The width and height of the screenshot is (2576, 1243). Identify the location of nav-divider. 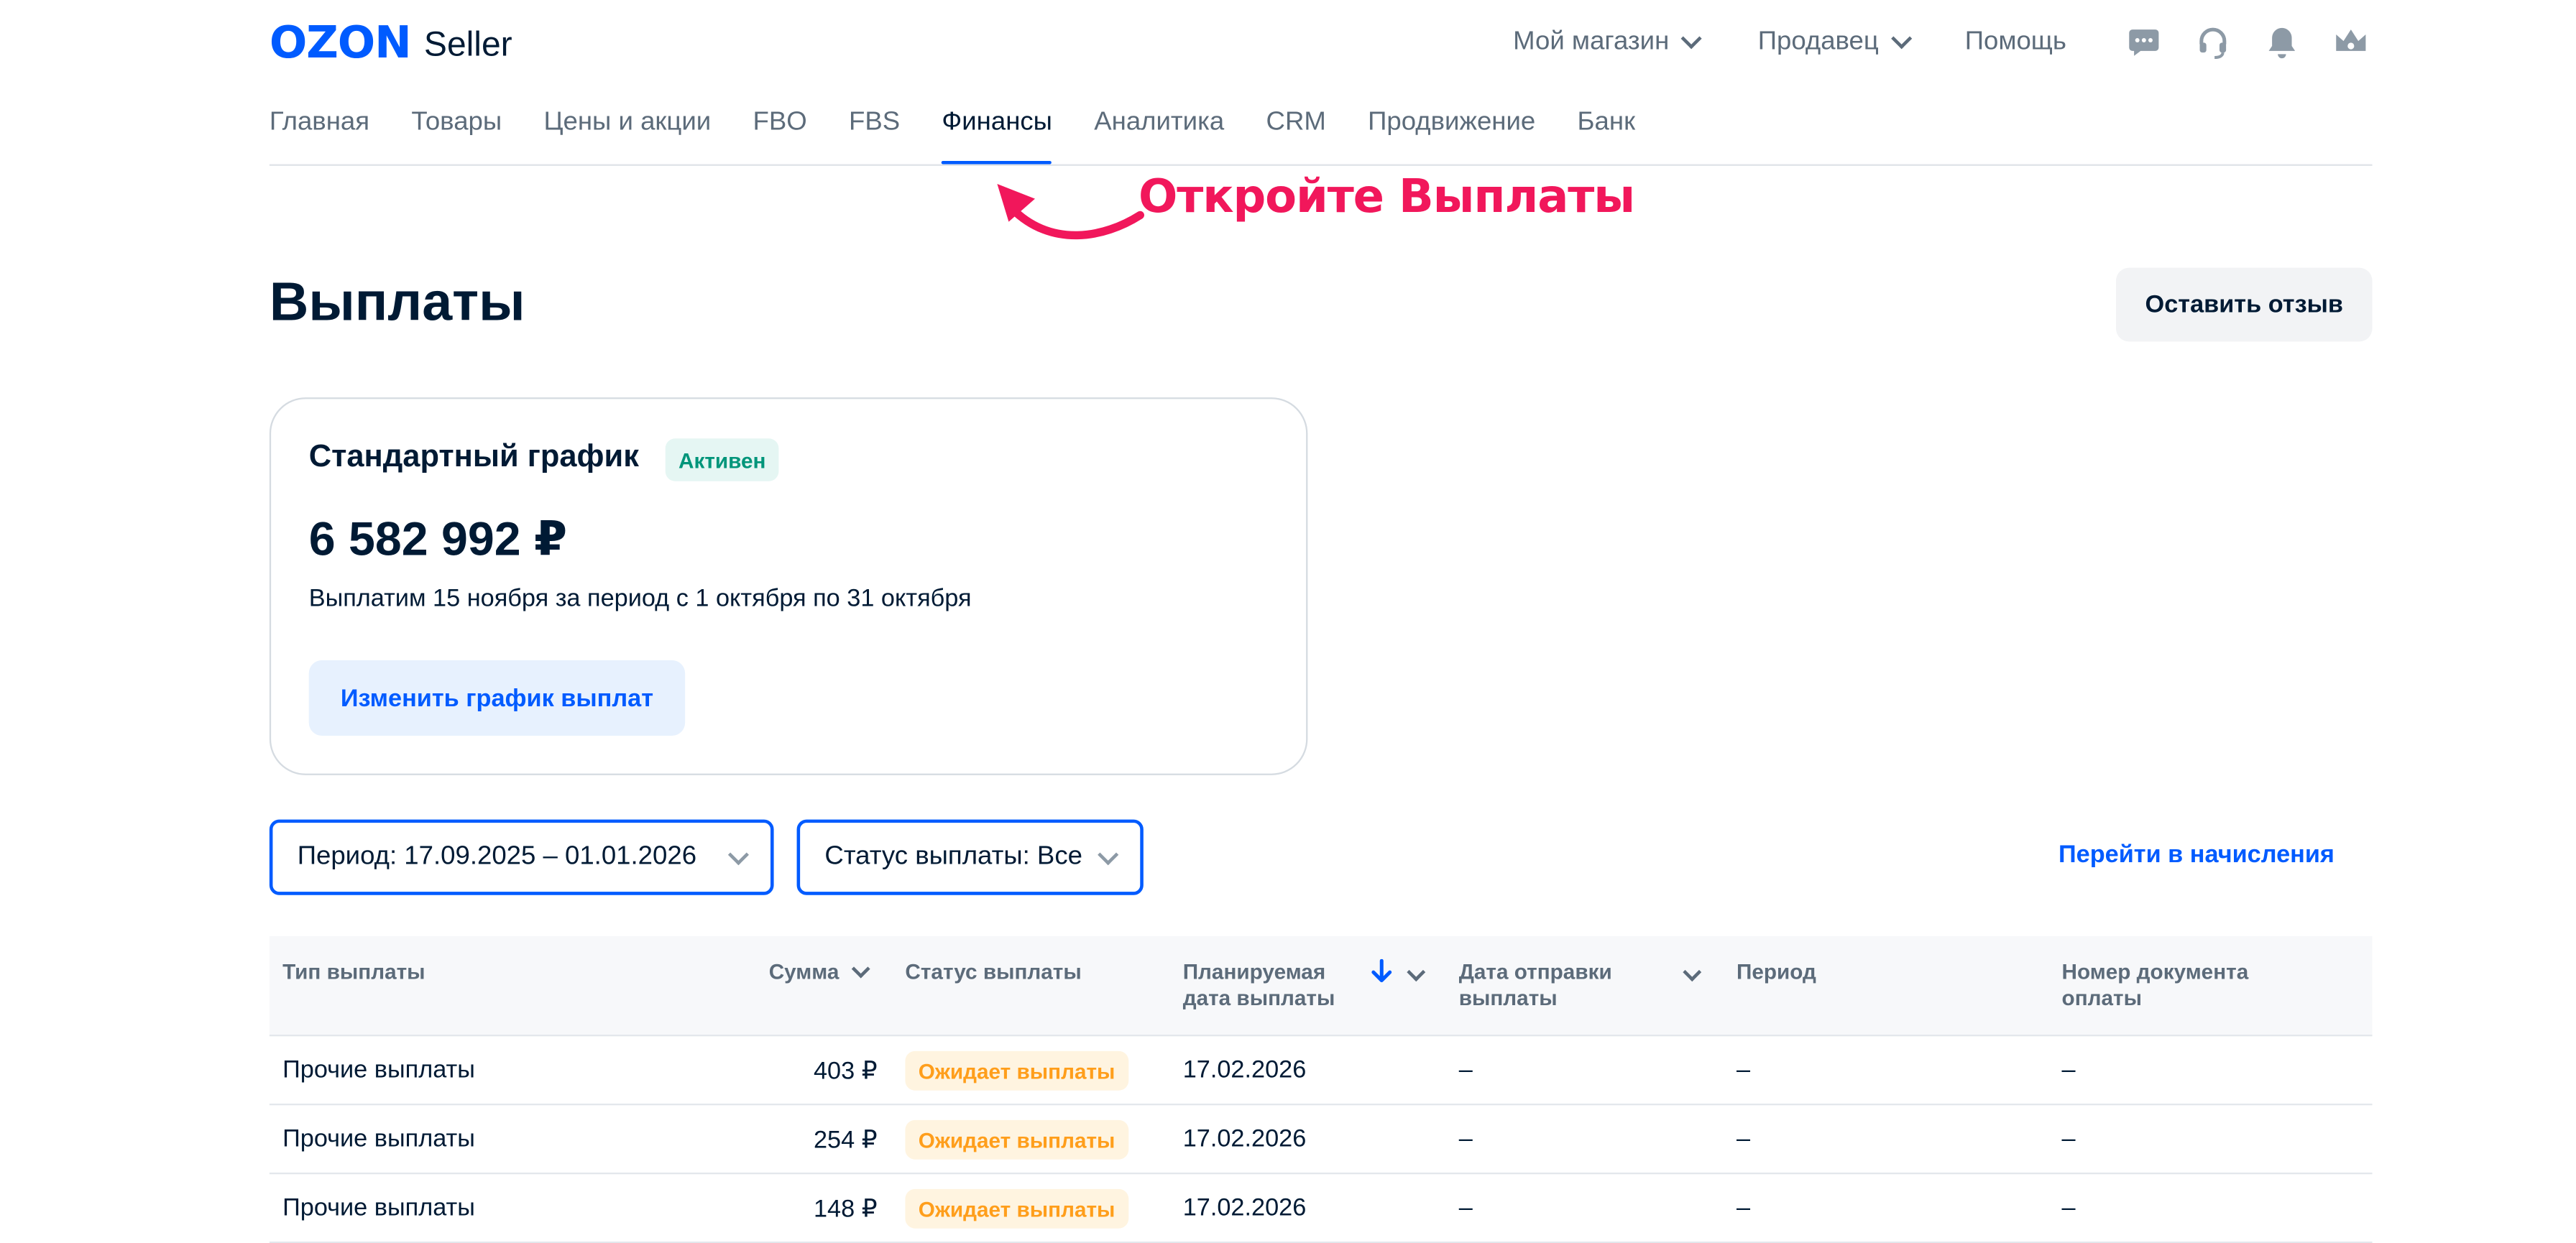
(1321, 165).